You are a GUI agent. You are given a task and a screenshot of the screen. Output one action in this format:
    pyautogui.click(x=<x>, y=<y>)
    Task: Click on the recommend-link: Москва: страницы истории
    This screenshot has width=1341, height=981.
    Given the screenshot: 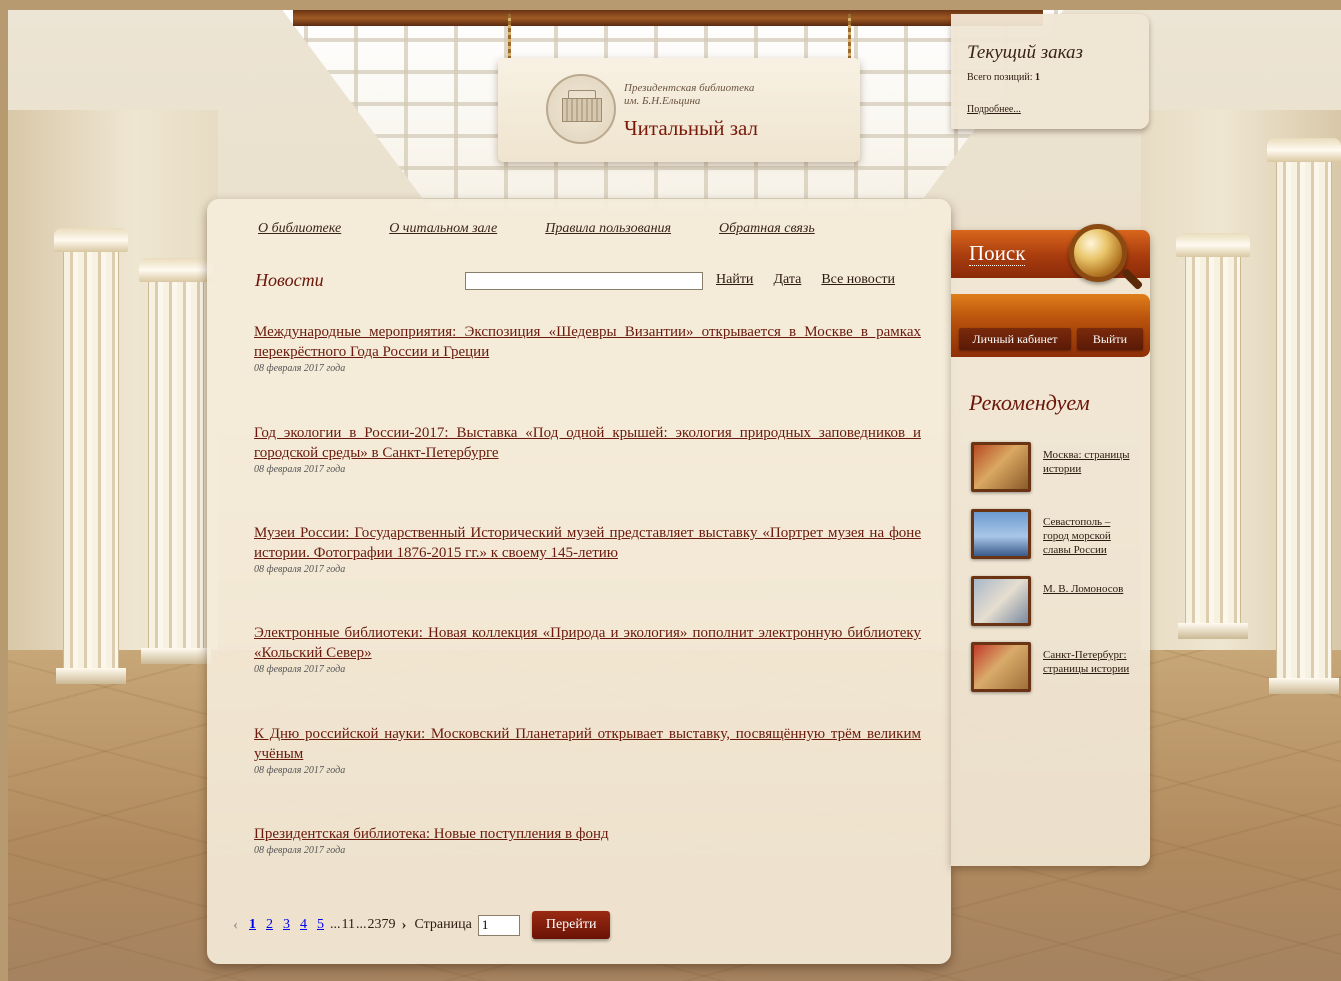 What is the action you would take?
    pyautogui.click(x=1091, y=462)
    